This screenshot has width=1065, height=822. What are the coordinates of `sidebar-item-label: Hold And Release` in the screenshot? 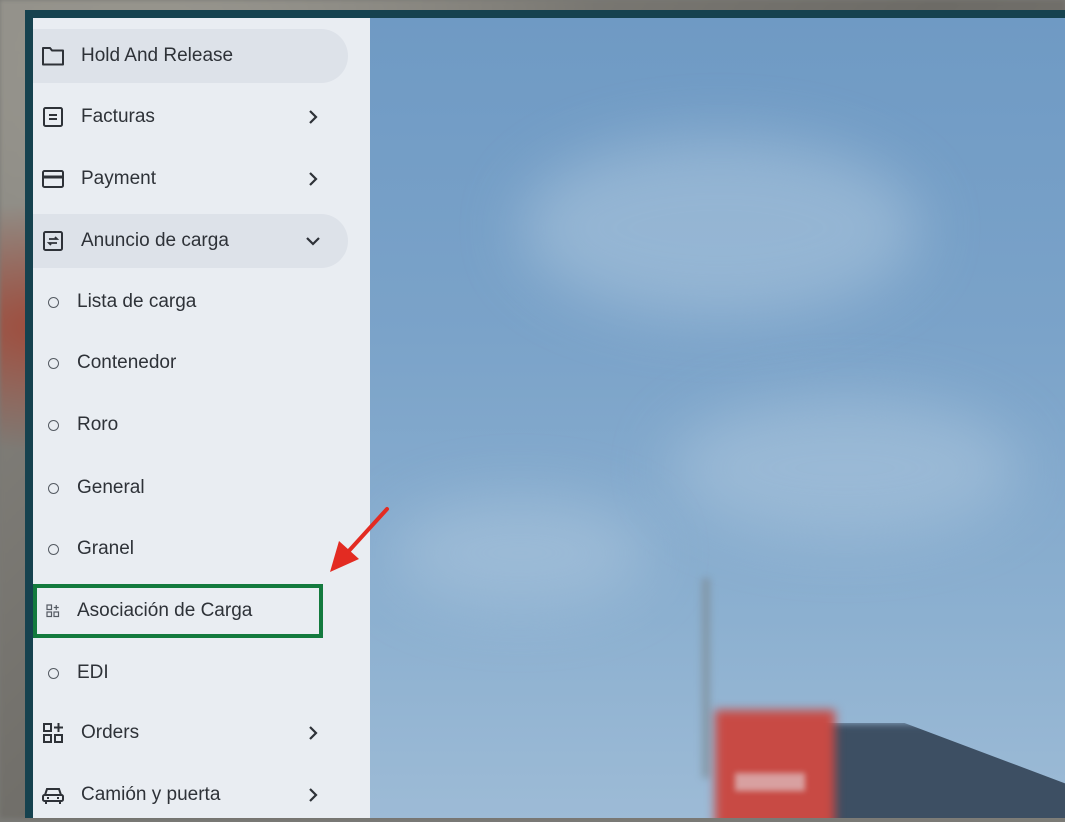 It's located at (157, 55).